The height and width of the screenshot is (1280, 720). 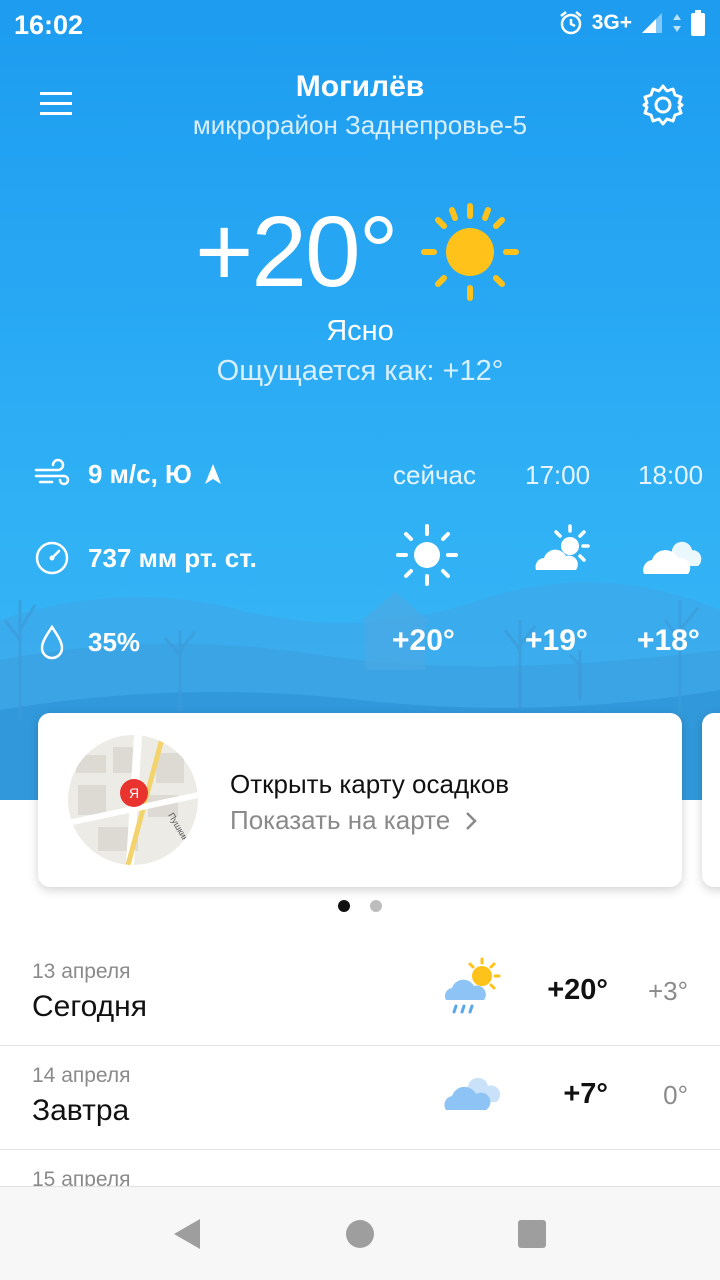 I want to click on show-on-map-label: Показать на карте, so click(x=340, y=820).